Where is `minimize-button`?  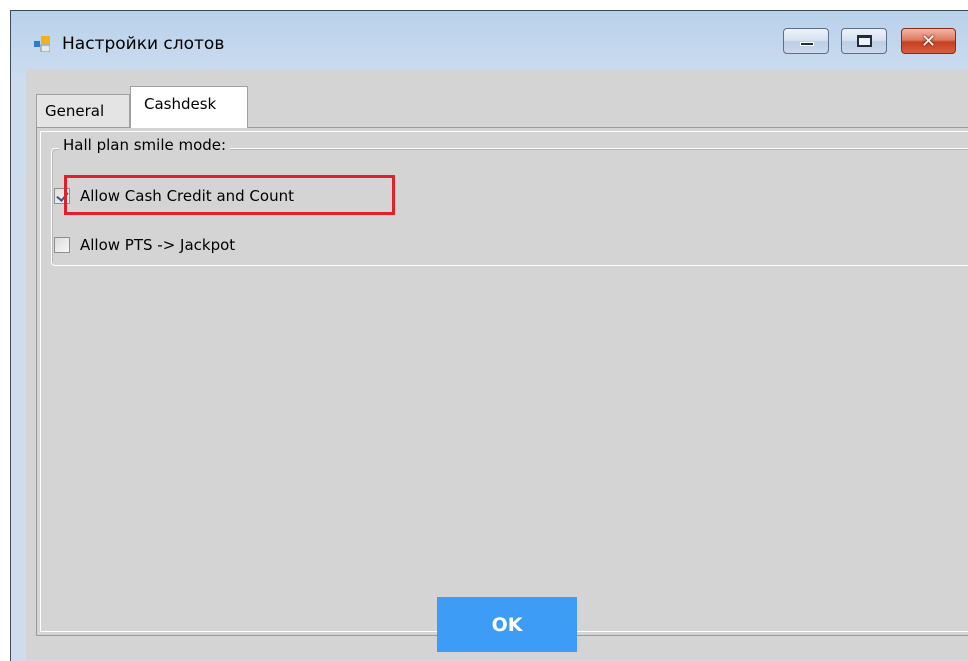 minimize-button is located at coordinates (806, 41).